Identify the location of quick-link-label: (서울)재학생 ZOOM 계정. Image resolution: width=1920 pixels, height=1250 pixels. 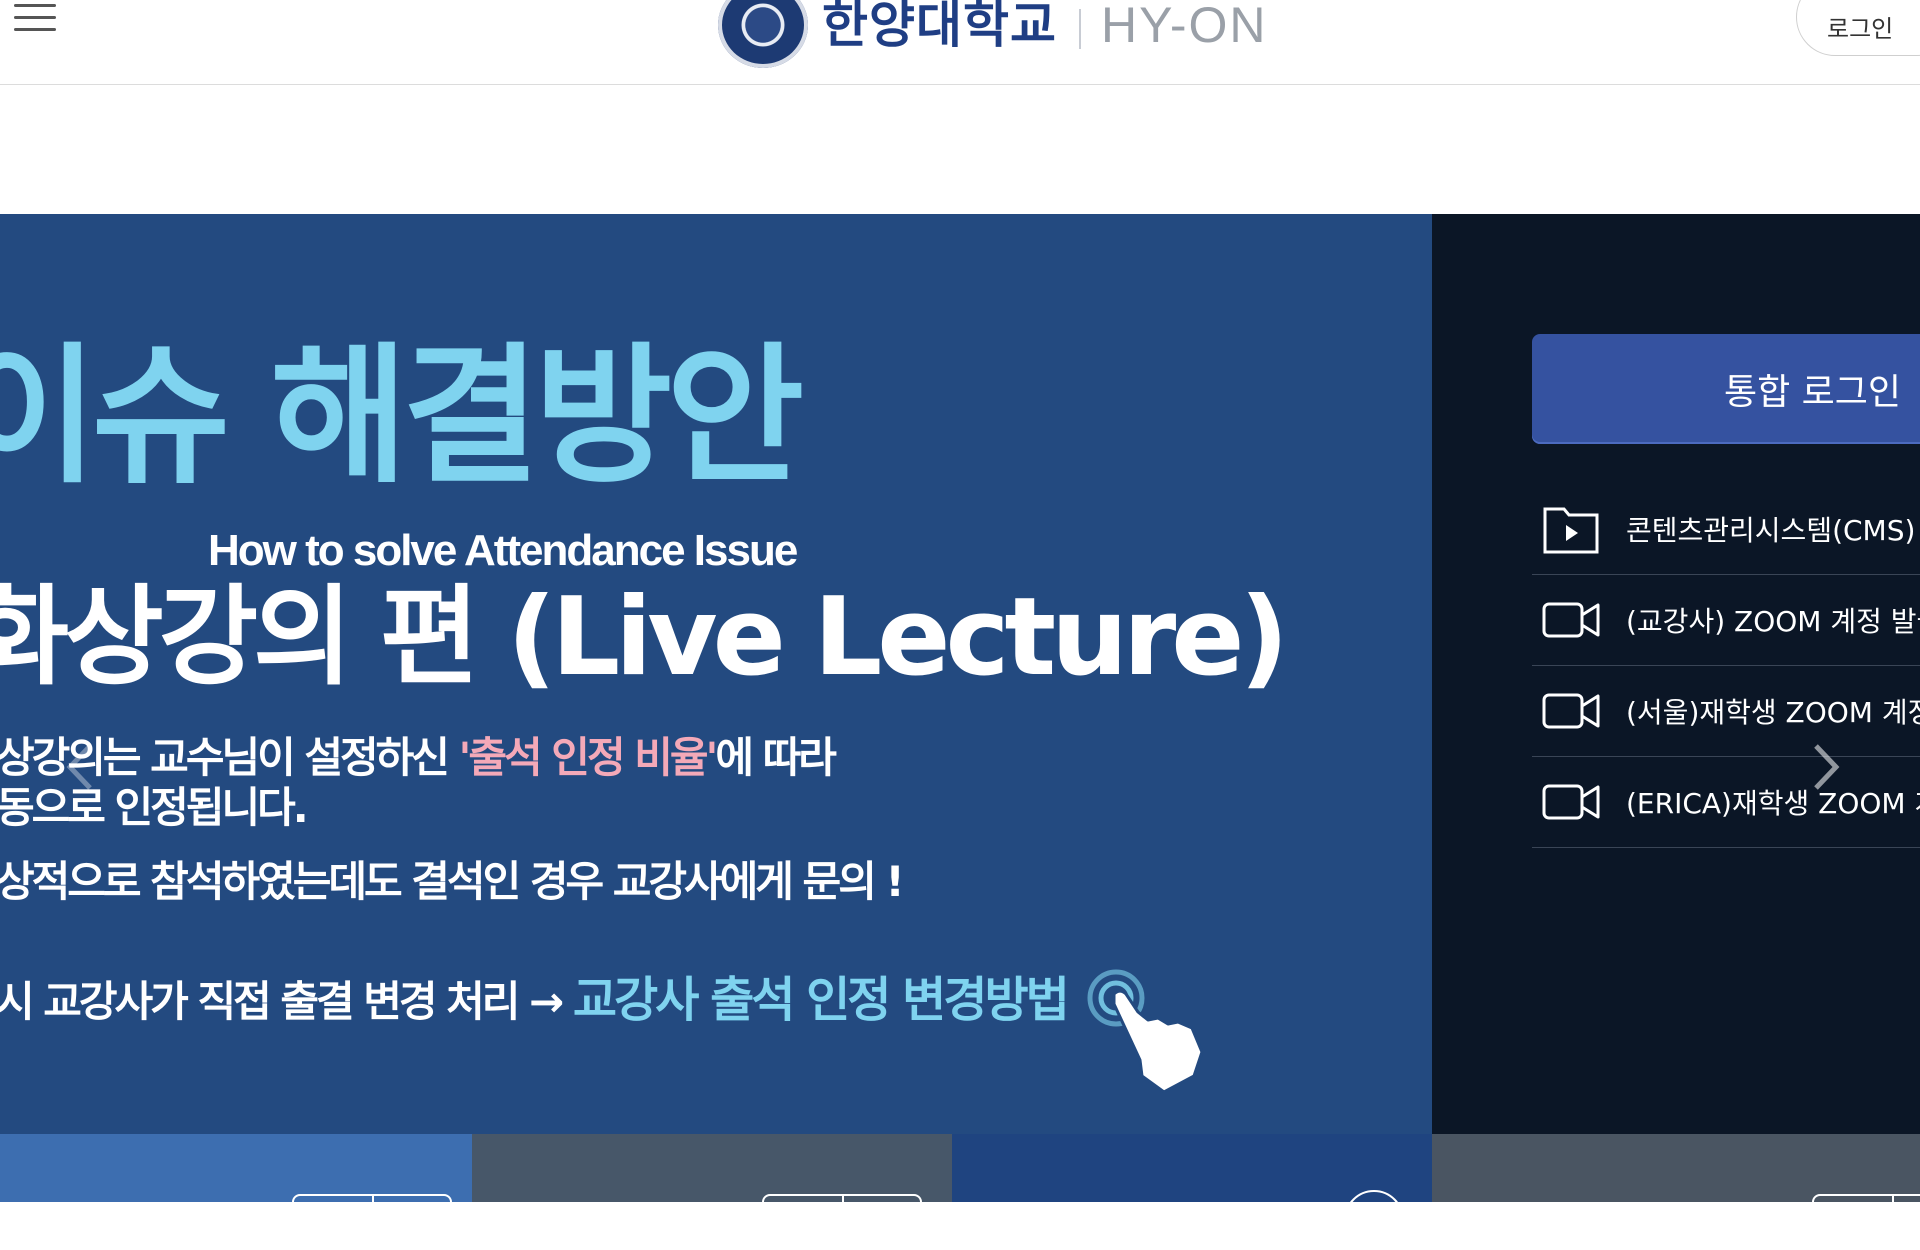
(1773, 712).